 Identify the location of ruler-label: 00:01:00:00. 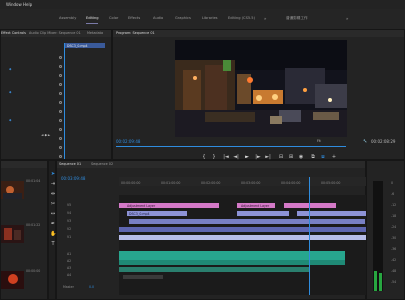
(171, 183).